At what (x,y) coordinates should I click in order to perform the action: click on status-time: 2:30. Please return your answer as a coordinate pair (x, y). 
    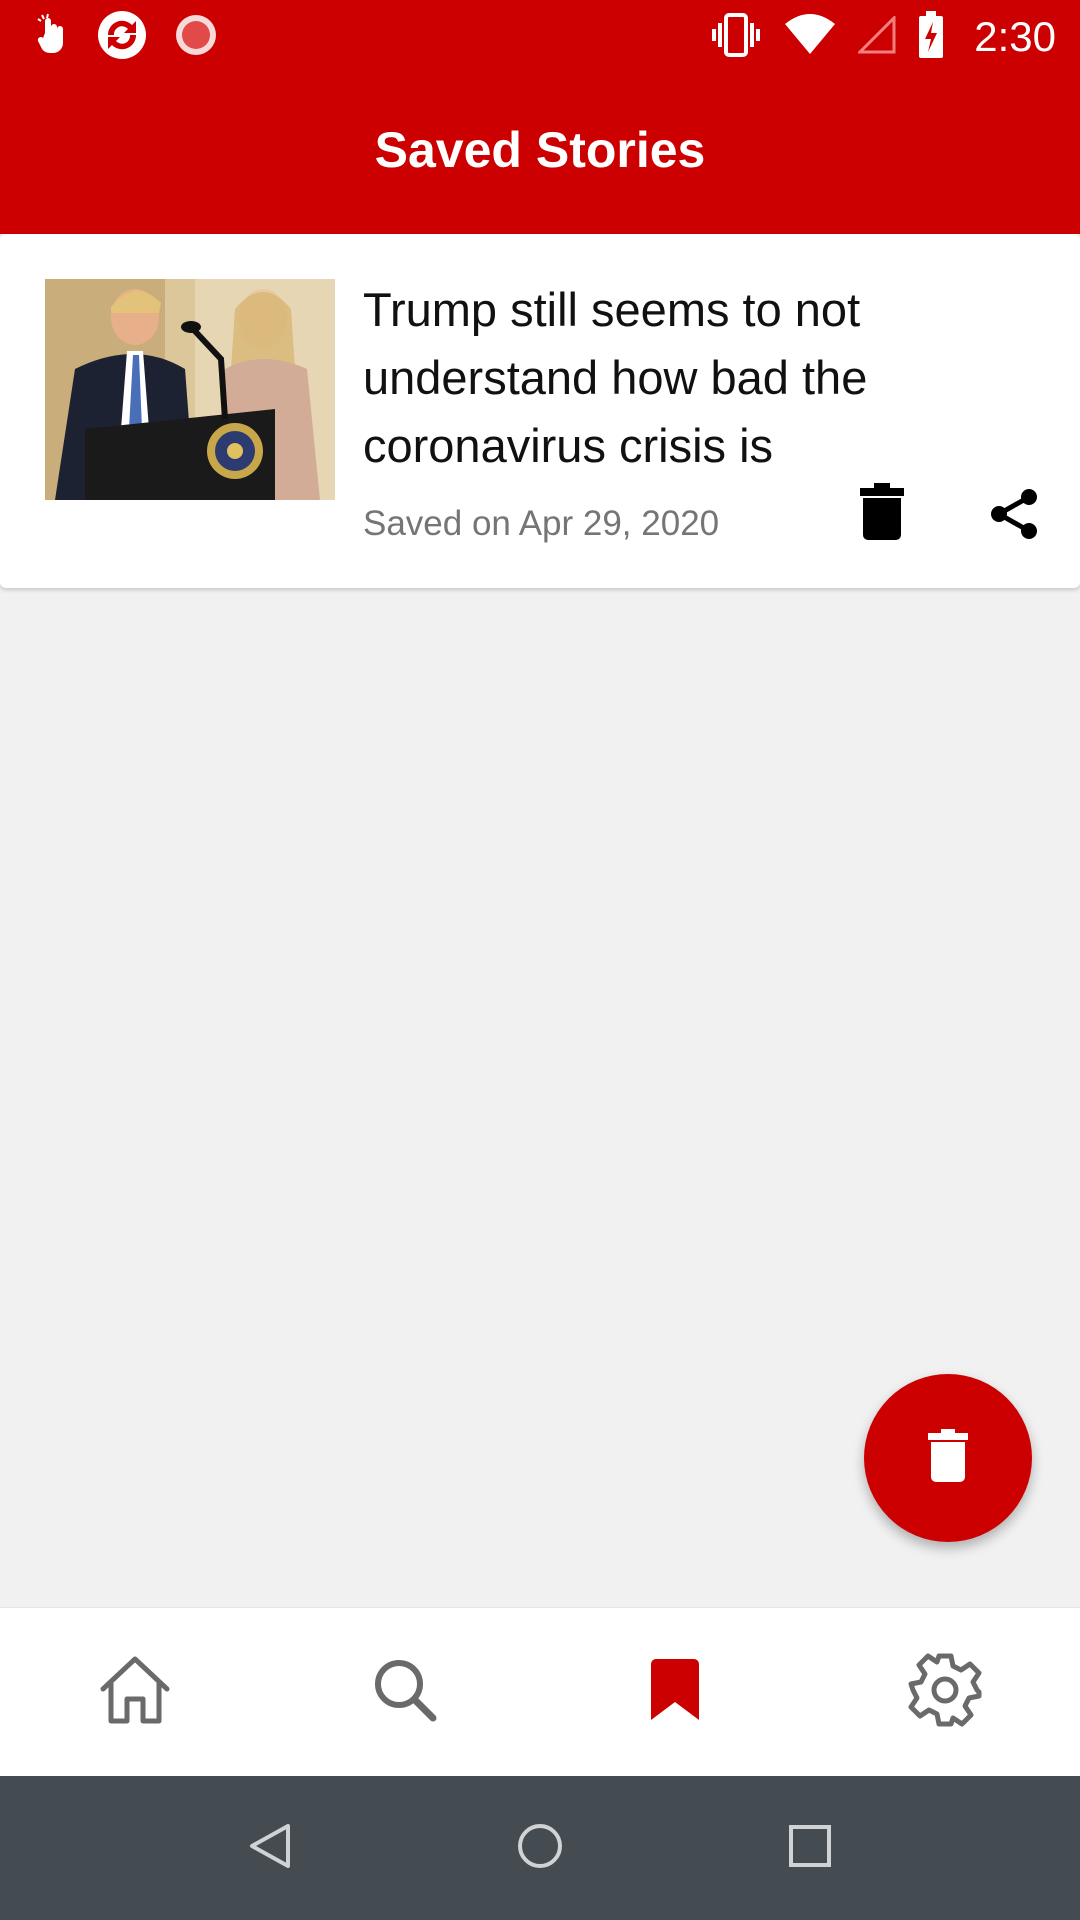
    Looking at the image, I should click on (1015, 36).